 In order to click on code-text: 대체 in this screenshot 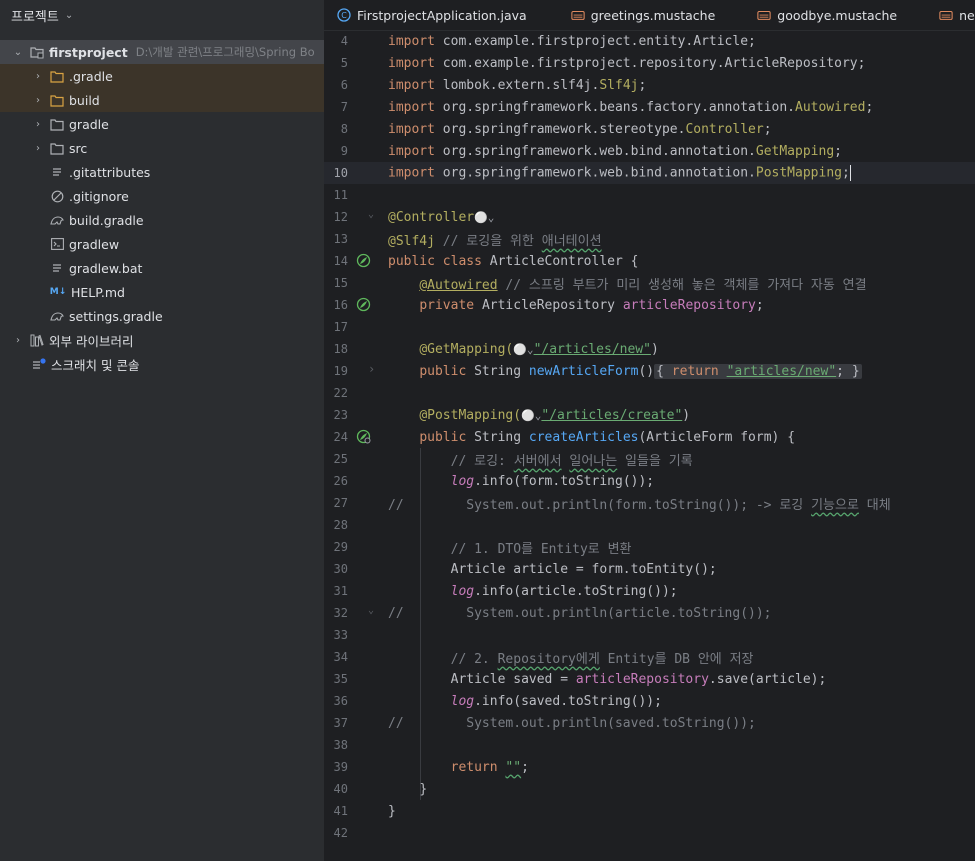, I will do `click(874, 505)`.